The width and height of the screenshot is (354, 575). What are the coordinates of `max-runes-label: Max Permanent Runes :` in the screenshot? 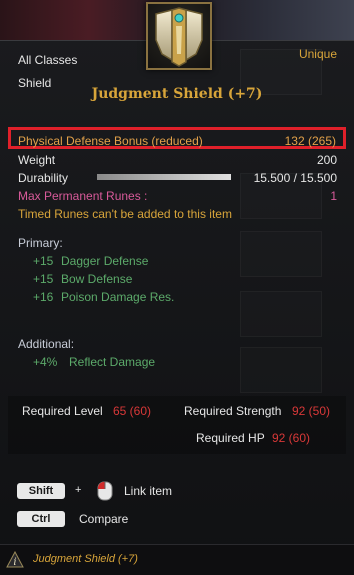 It's located at (83, 196).